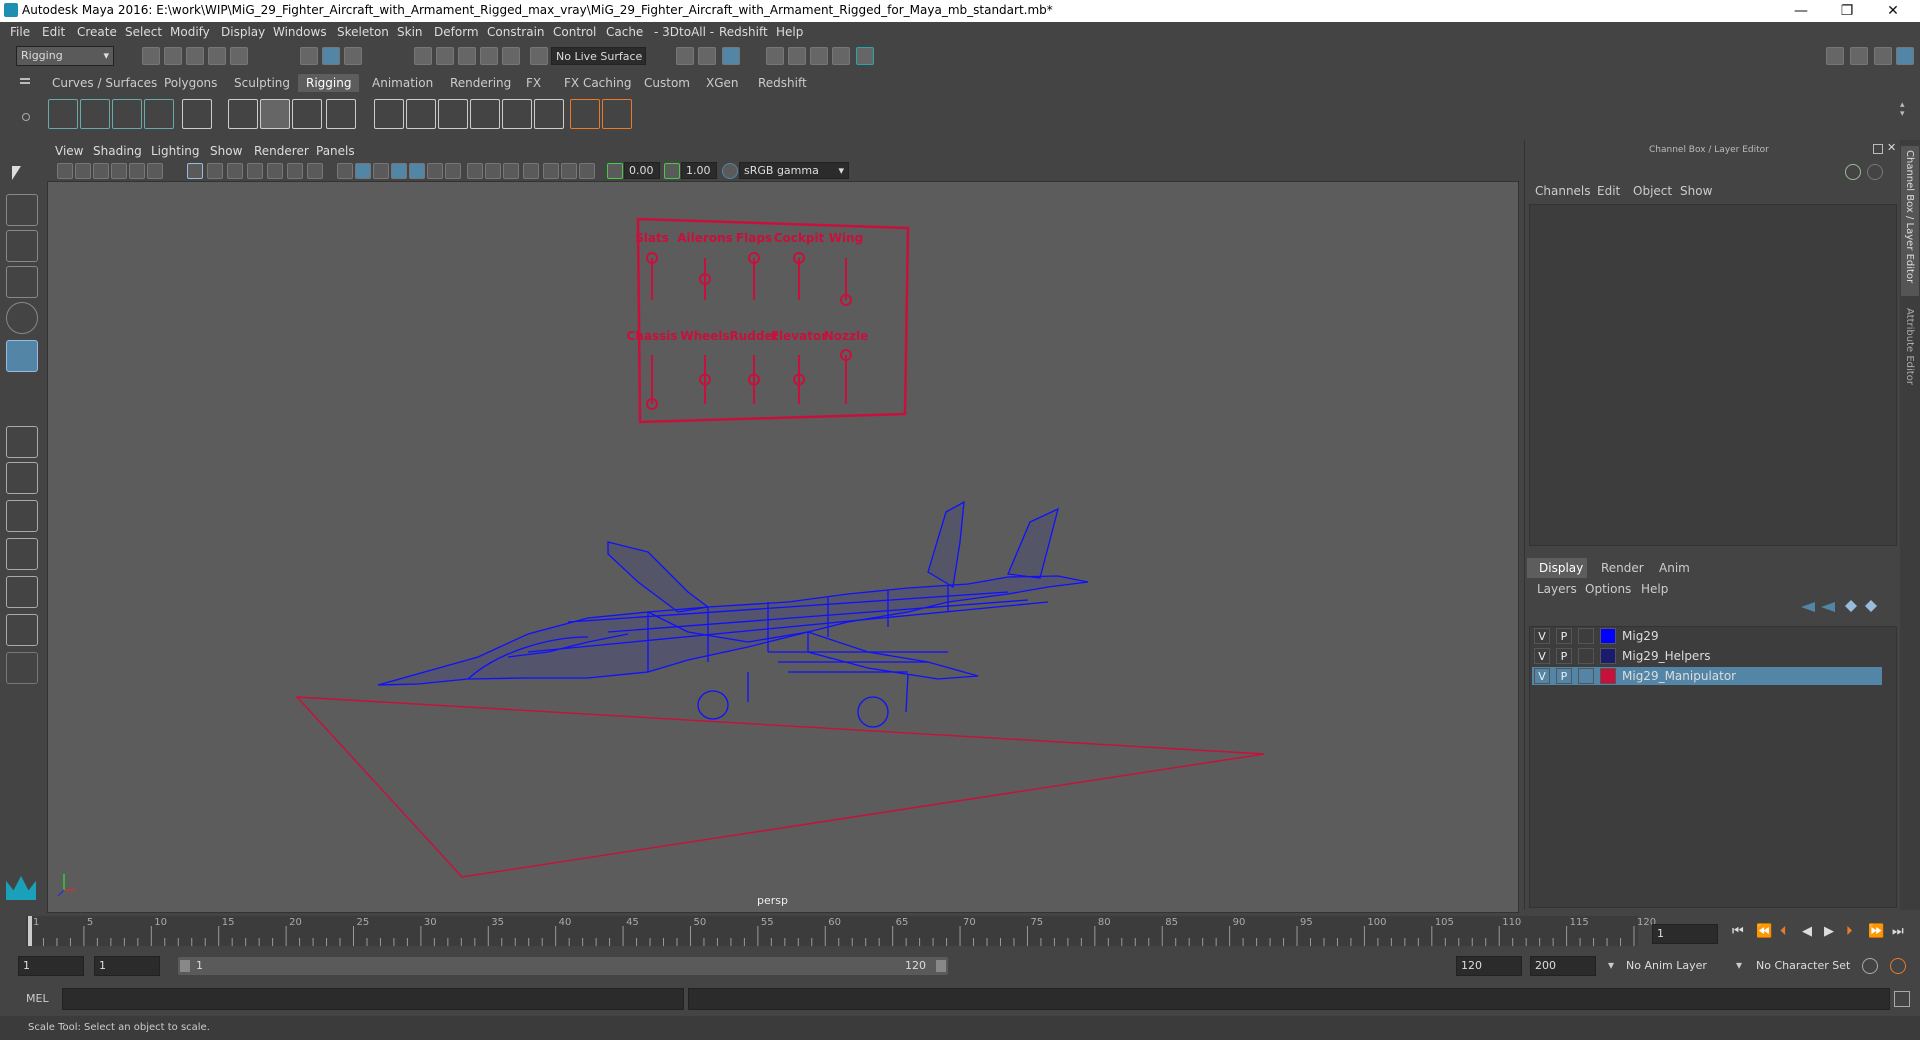 Image resolution: width=1920 pixels, height=1040 pixels. Describe the element at coordinates (707, 56) in the screenshot. I see `render-frame-icon` at that location.